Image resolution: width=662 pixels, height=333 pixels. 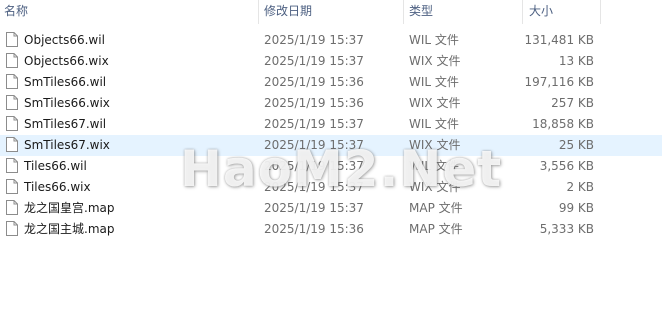 I want to click on file-name: 龙之国主城.map, so click(x=69, y=229).